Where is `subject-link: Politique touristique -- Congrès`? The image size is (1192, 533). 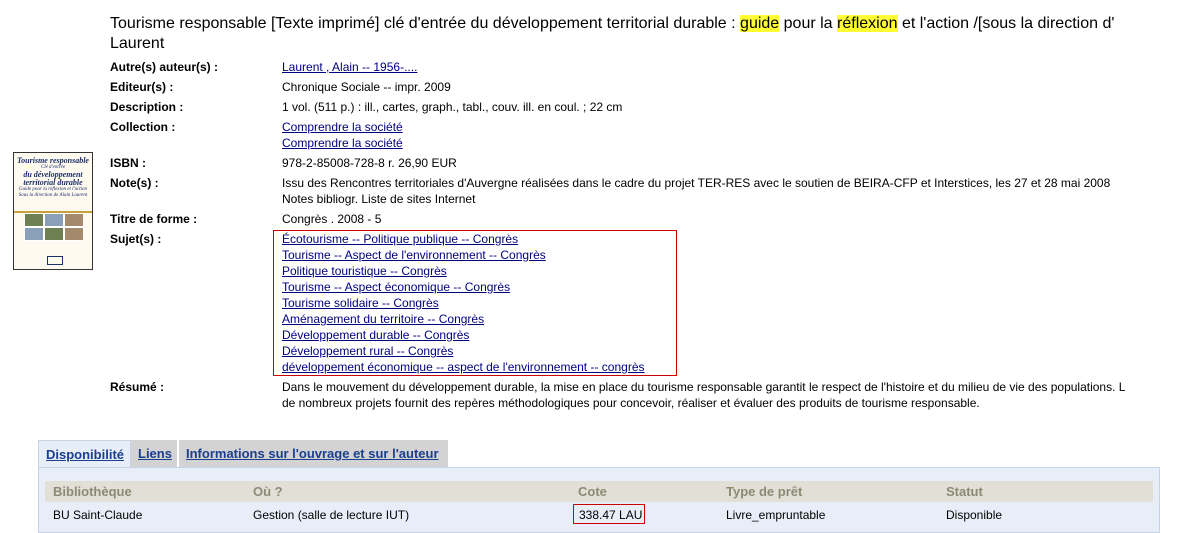
subject-link: Politique touristique -- Congrès is located at coordinates (364, 271).